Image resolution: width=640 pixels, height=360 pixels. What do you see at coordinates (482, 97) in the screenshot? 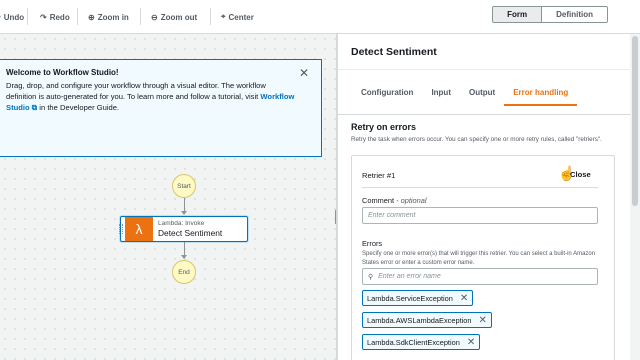
I see `tab-output: Output` at bounding box center [482, 97].